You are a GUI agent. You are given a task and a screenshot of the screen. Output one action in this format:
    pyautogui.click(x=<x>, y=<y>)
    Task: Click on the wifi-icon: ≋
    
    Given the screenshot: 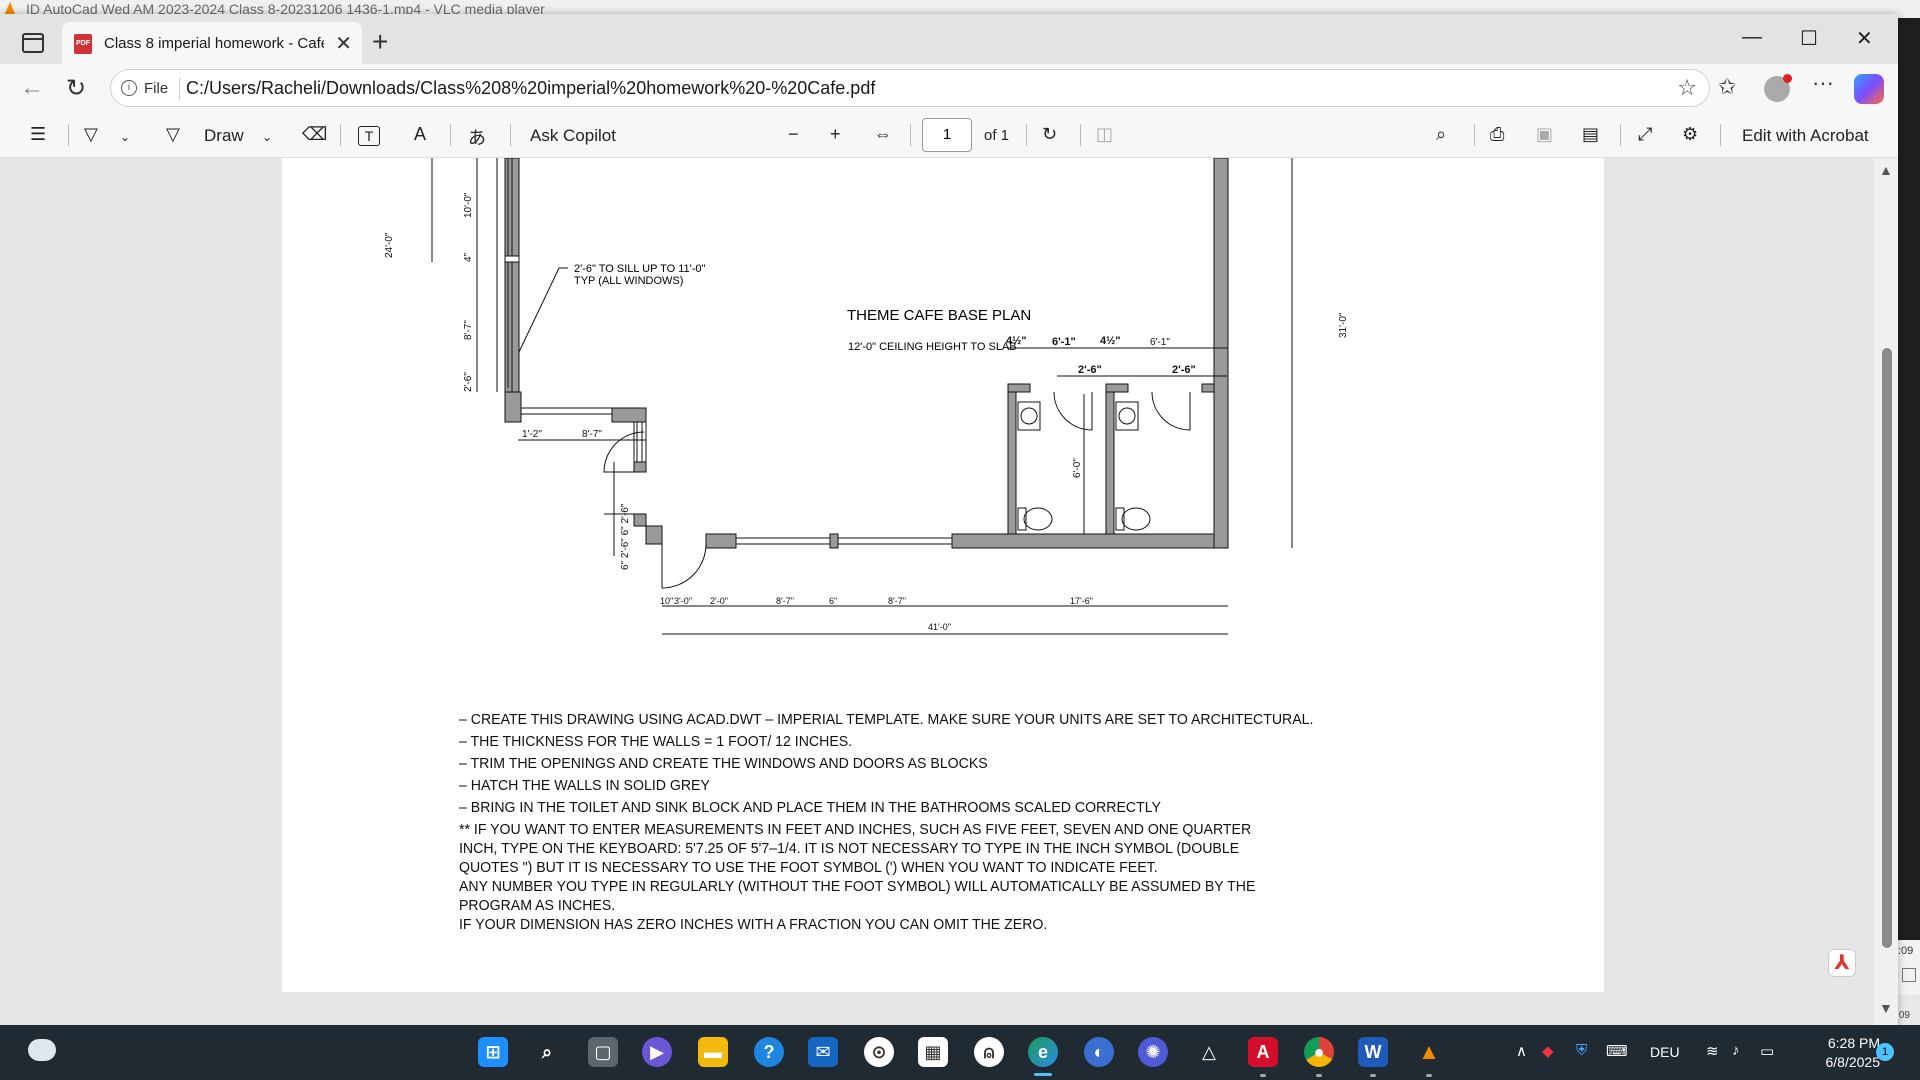 What is the action you would take?
    pyautogui.click(x=1712, y=1051)
    